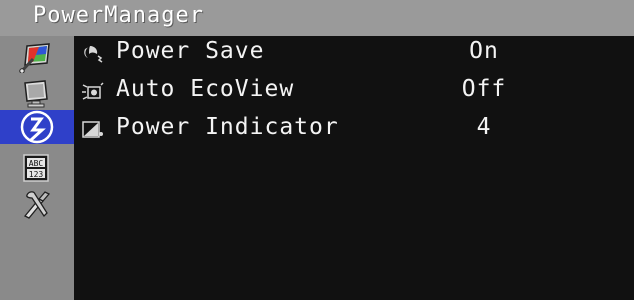 The width and height of the screenshot is (634, 300). What do you see at coordinates (205, 89) in the screenshot?
I see `menu-row-label: Auto EcoView` at bounding box center [205, 89].